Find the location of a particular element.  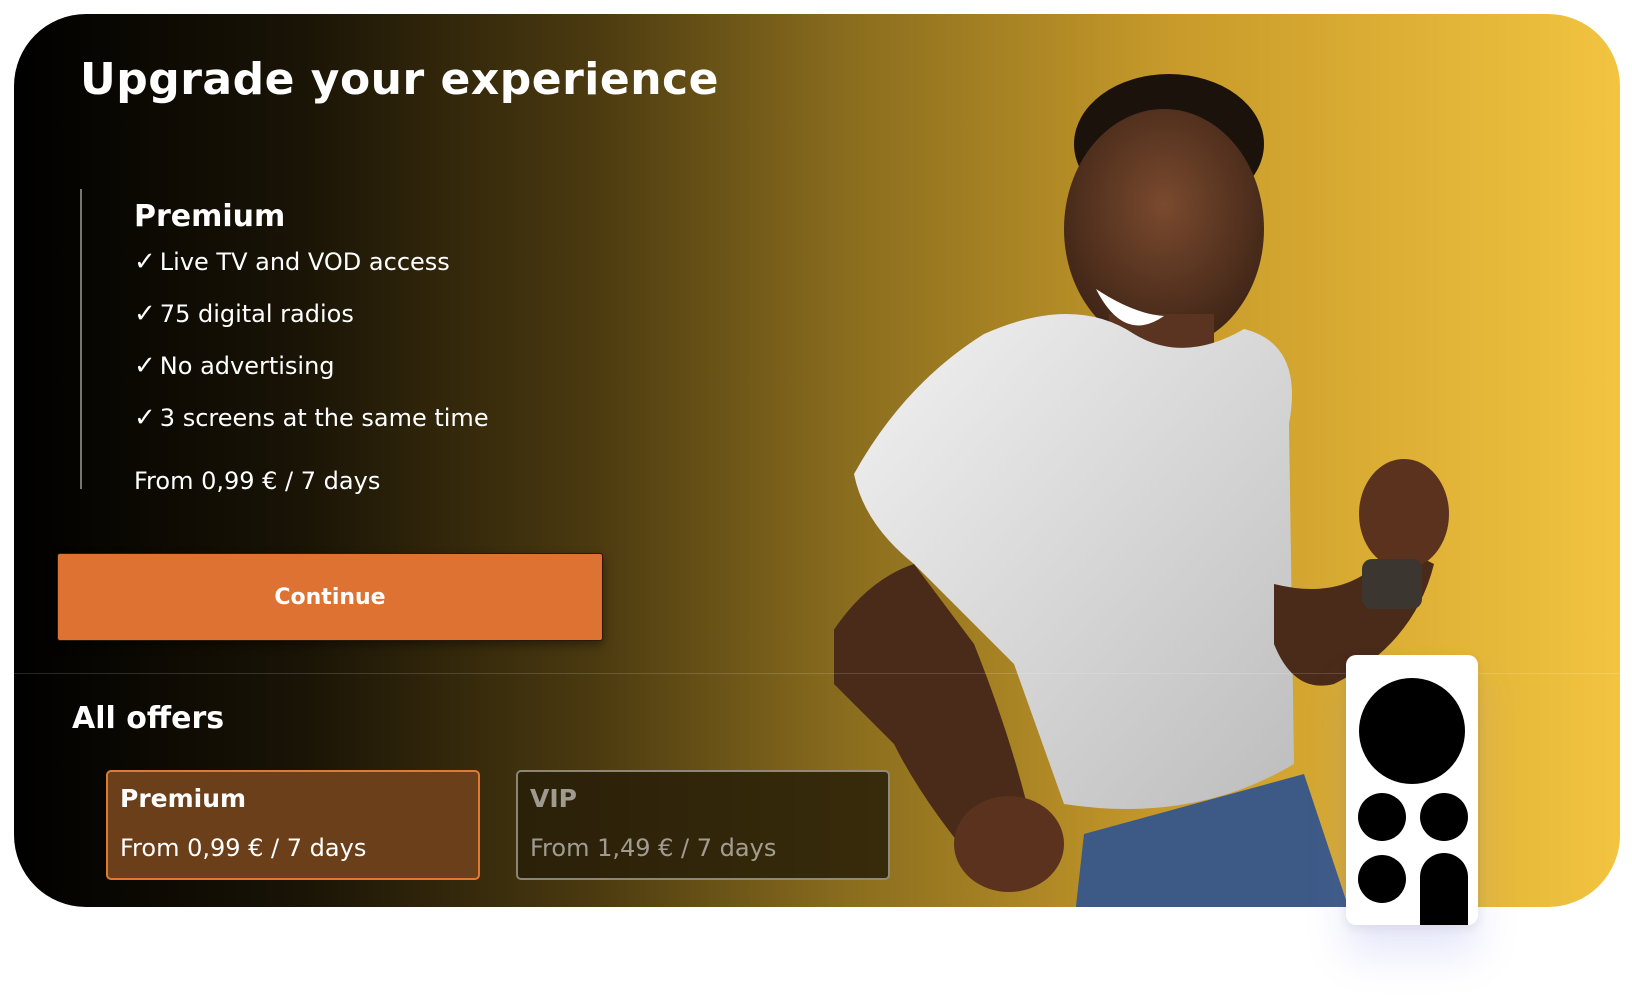

feature-item: ✓ 75 digital radios is located at coordinates (244, 314).